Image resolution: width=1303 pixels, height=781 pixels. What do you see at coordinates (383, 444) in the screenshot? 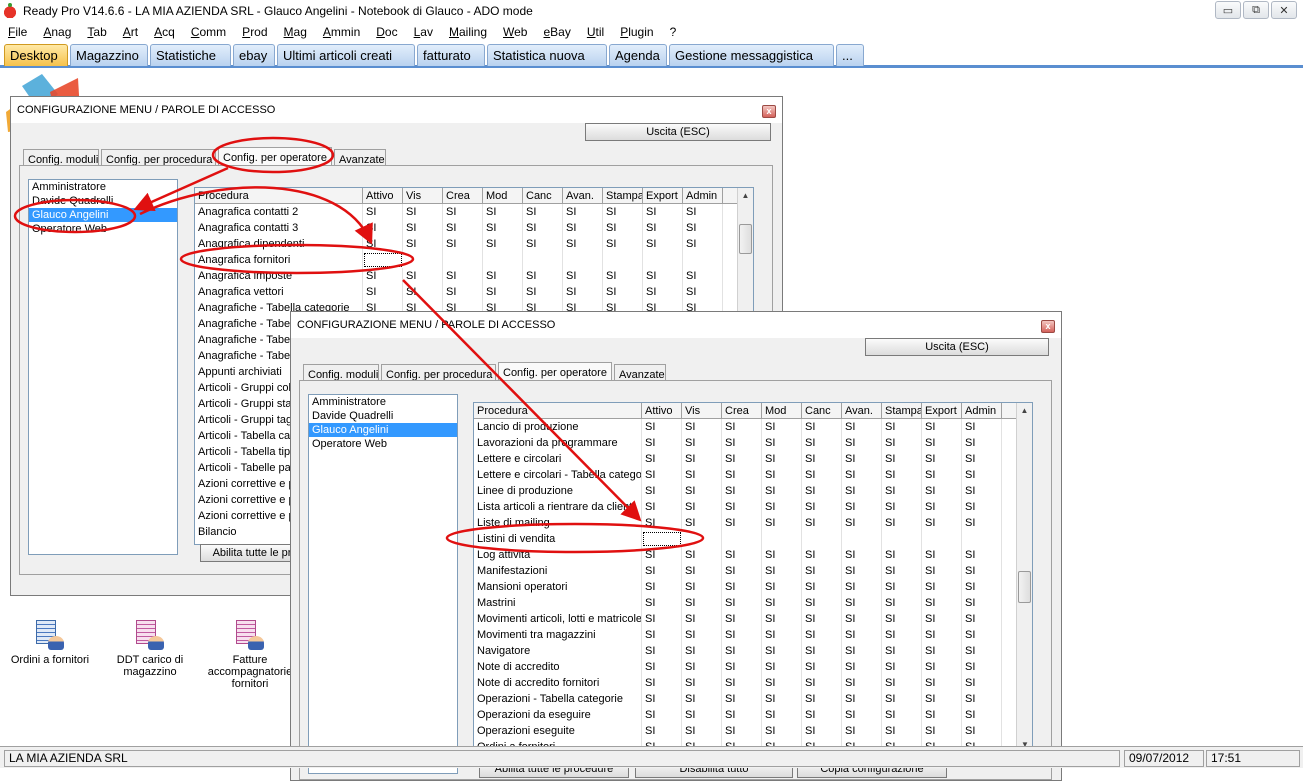
I see `operator-item: Operatore Web` at bounding box center [383, 444].